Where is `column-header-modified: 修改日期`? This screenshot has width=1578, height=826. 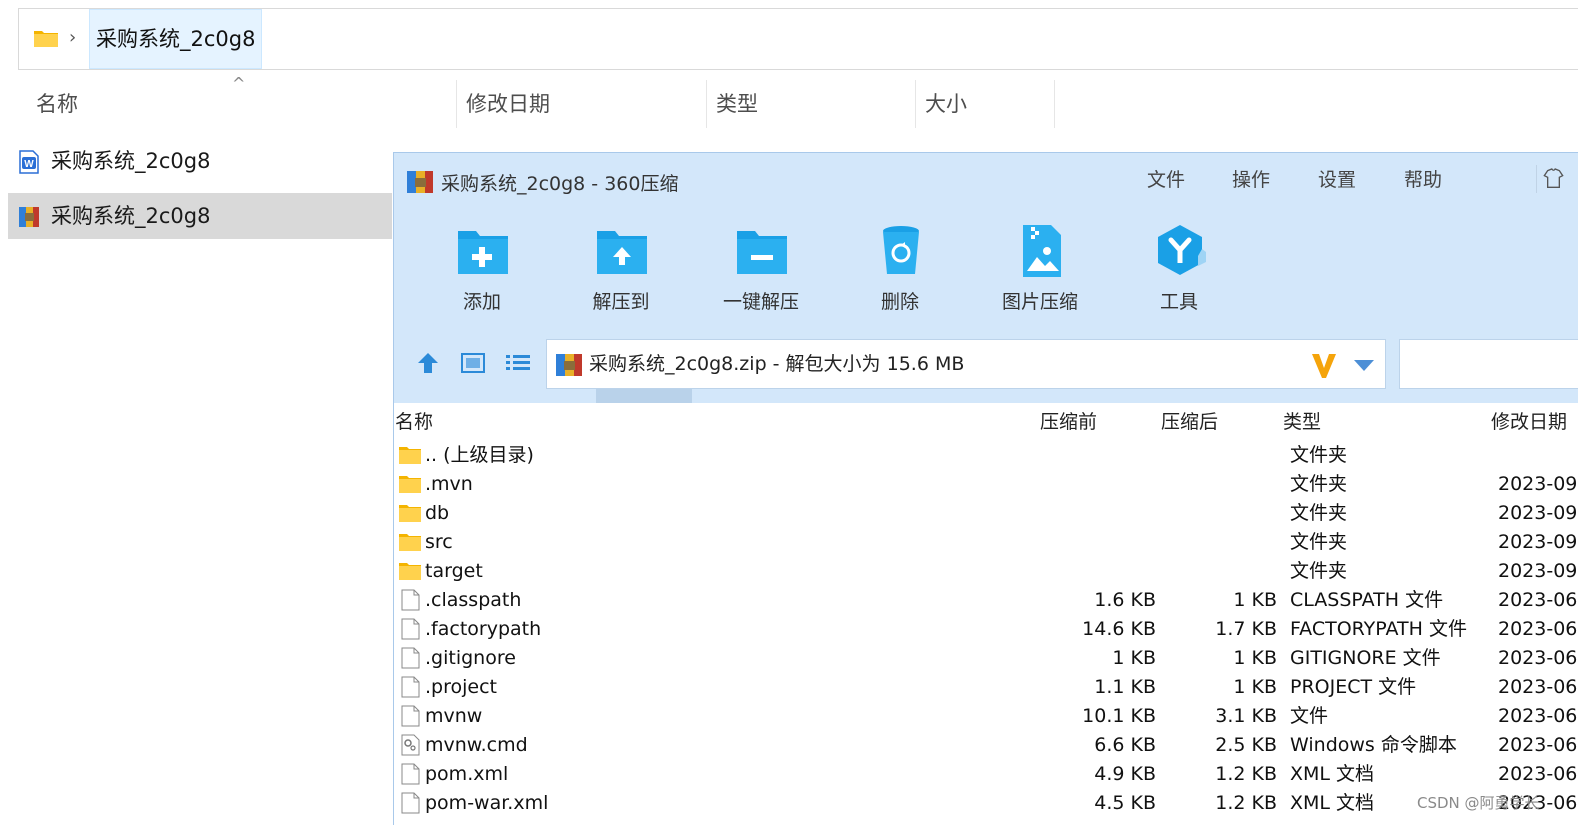
column-header-modified: 修改日期 is located at coordinates (508, 104).